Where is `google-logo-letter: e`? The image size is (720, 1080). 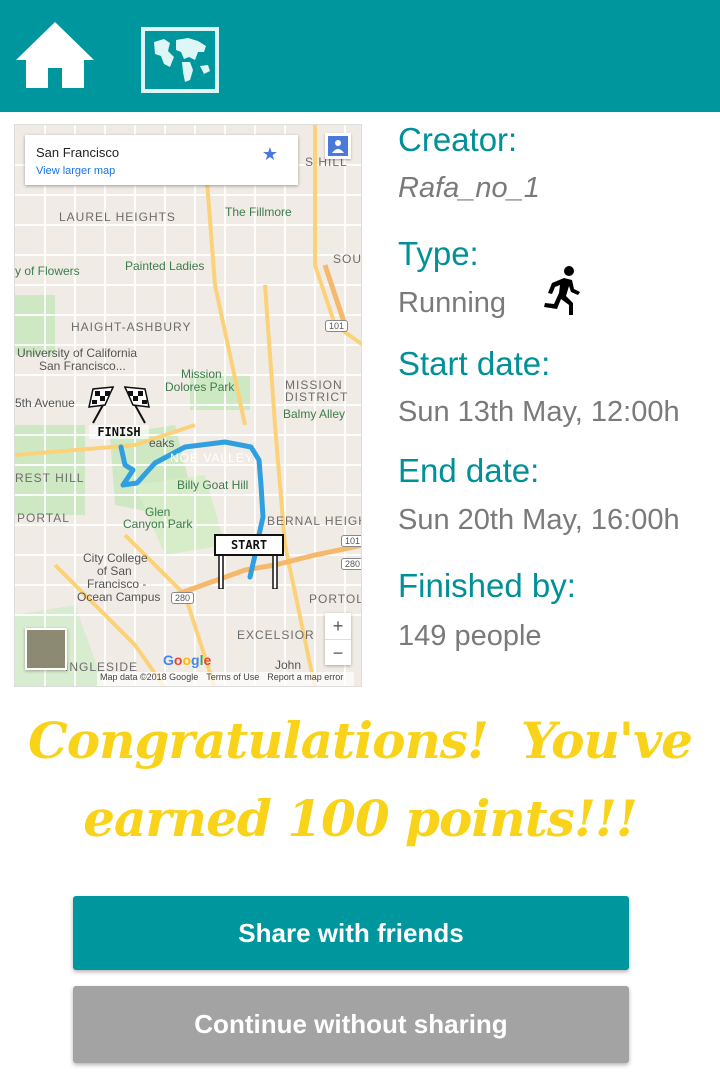 google-logo-letter: e is located at coordinates (207, 660).